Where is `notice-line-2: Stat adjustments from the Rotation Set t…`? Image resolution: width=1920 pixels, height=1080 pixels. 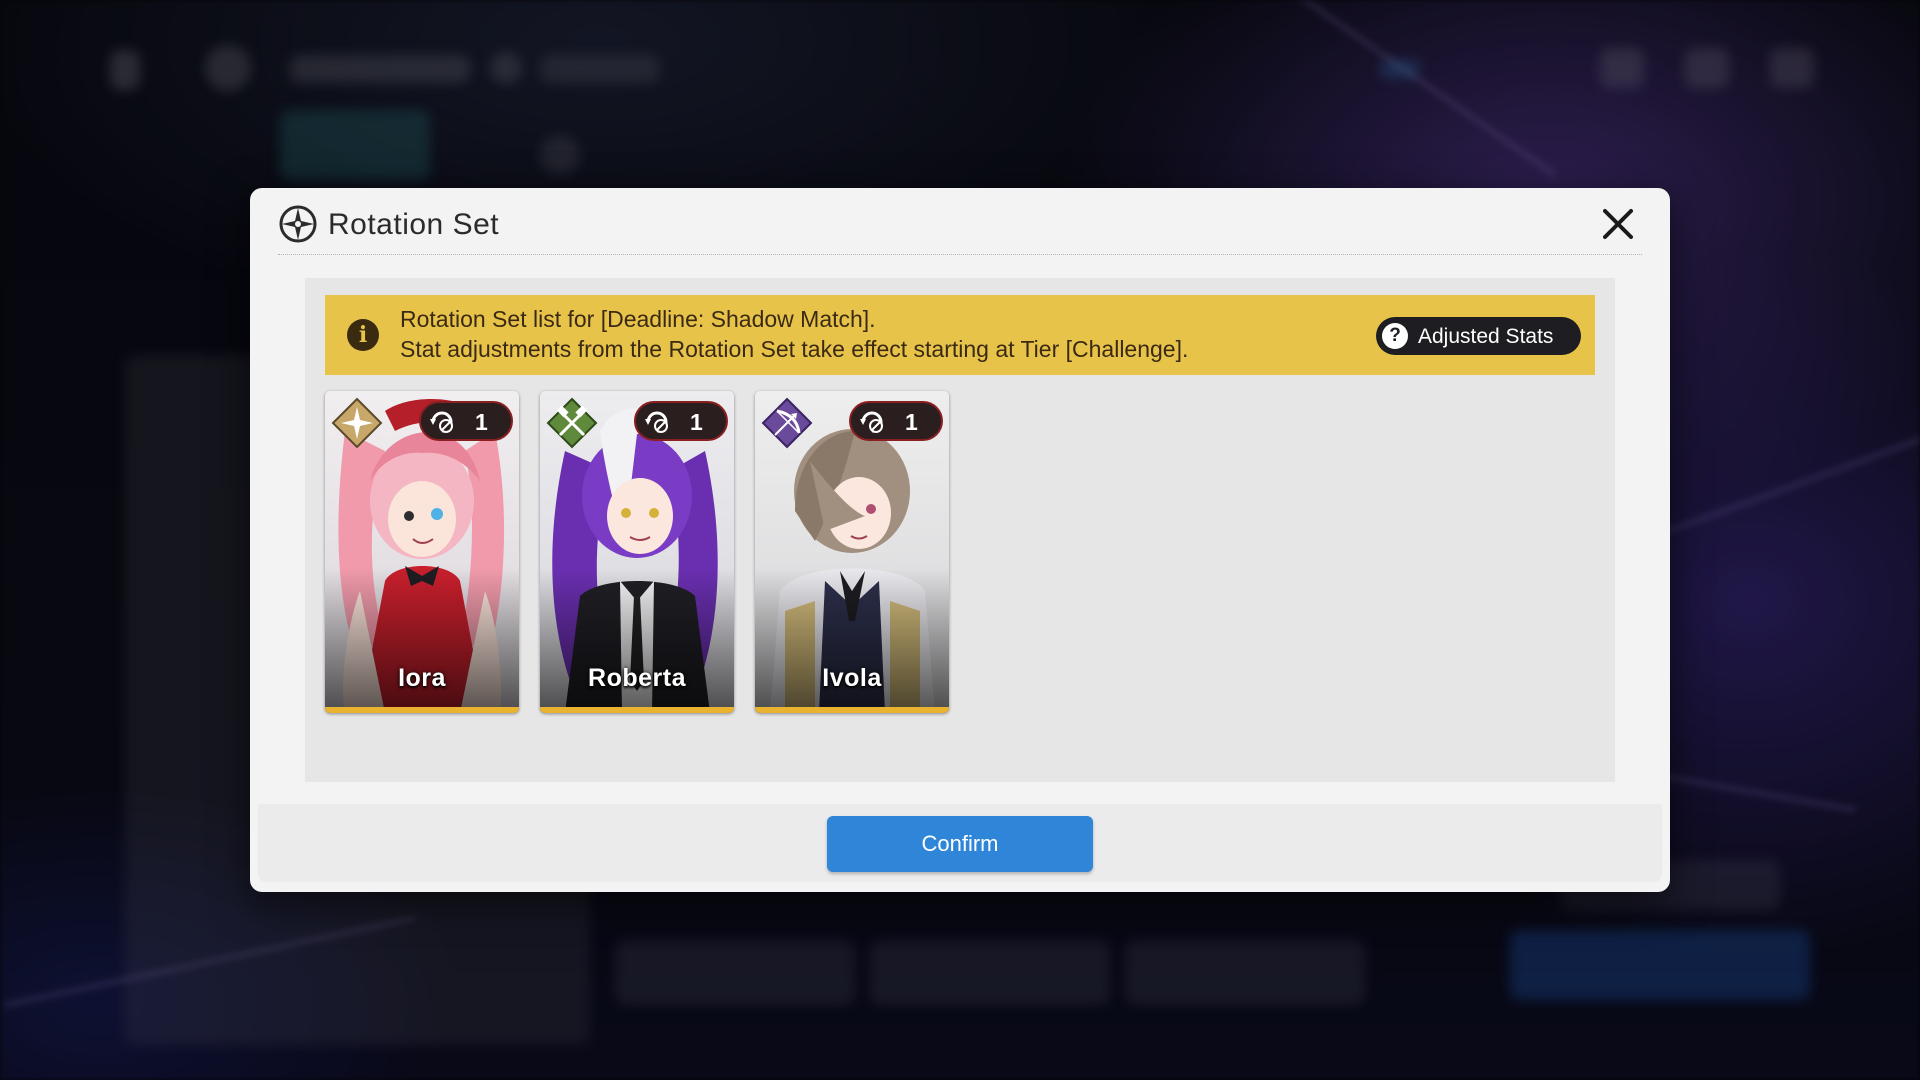 notice-line-2: Stat adjustments from the Rotation Set t… is located at coordinates (794, 349).